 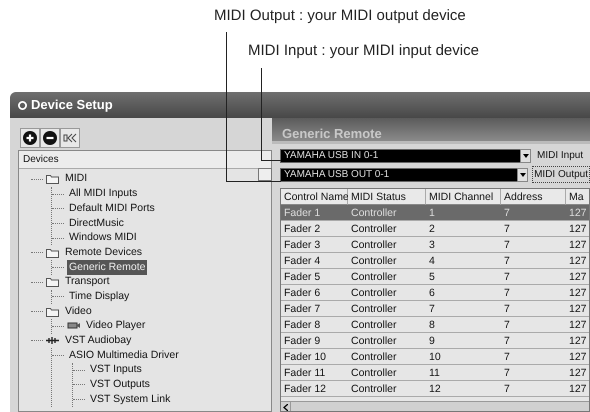 What do you see at coordinates (405, 155) in the screenshot?
I see `device-dropdown: YAMAHA USB IN 0-1` at bounding box center [405, 155].